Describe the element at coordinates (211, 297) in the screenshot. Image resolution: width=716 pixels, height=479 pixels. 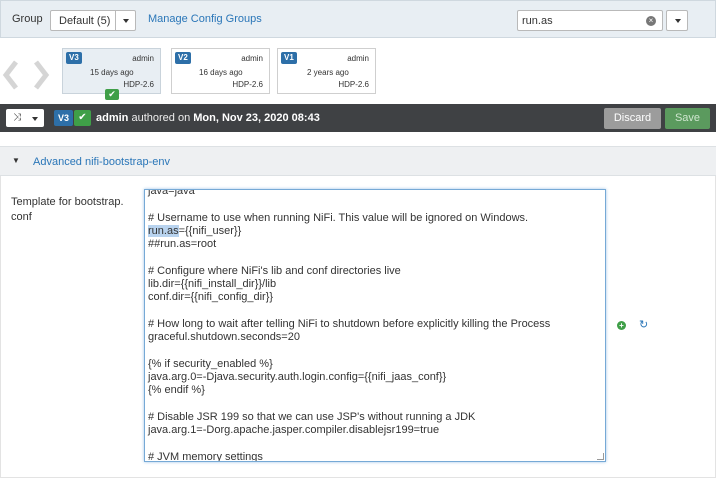
I see `editor-line: conf.dir={{nifi_config_dir}}` at that location.